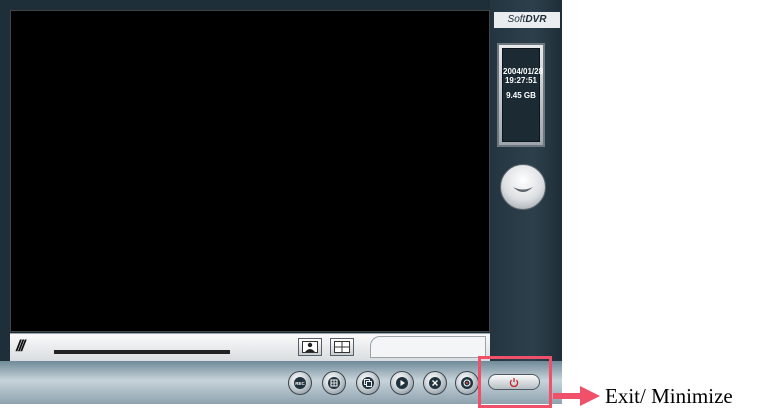 Image resolution: width=776 pixels, height=412 pixels. I want to click on current-date: 2004/01/28, so click(523, 71).